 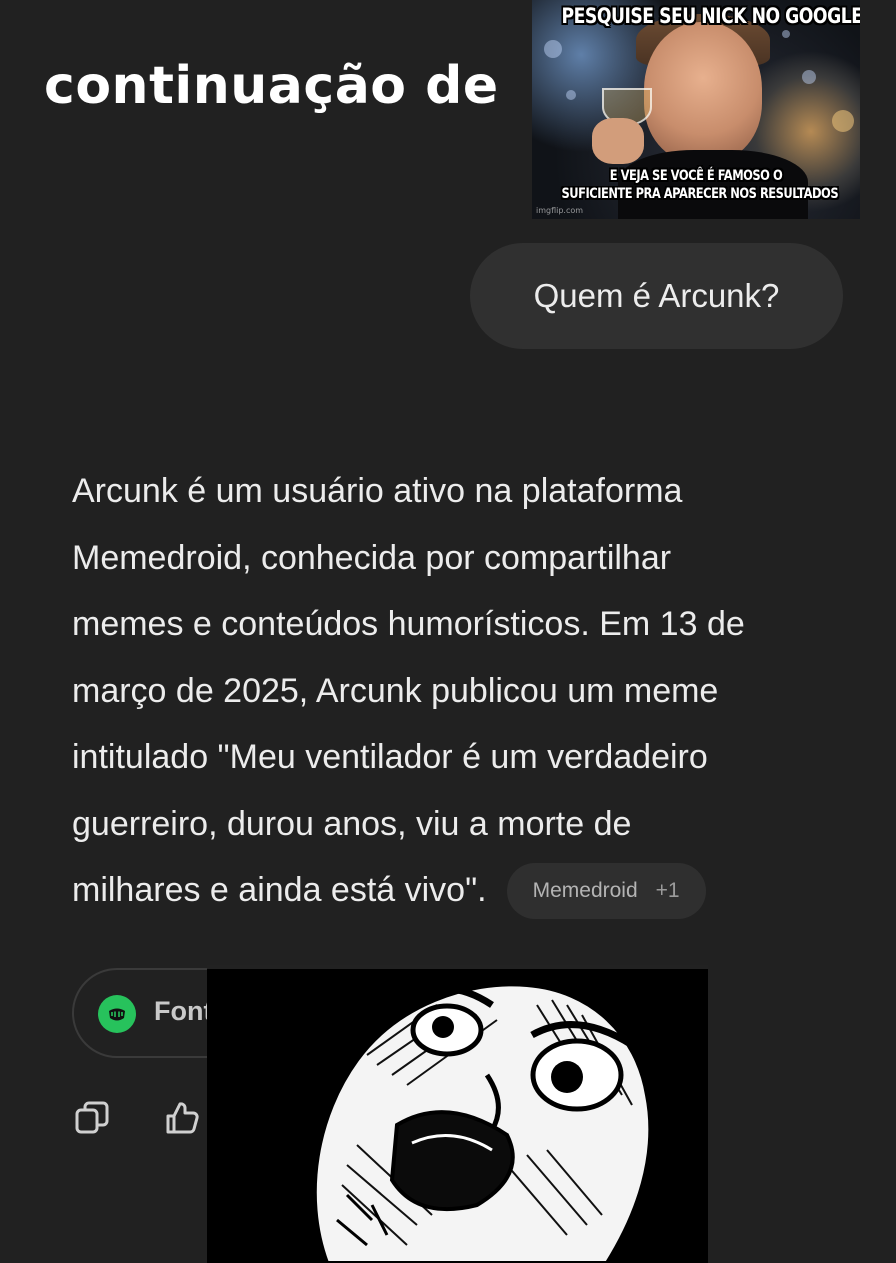 I want to click on meme-bottom-text-2: SUFICIENTE PRA APARECER NOS RESULTADOS, so click(x=700, y=194).